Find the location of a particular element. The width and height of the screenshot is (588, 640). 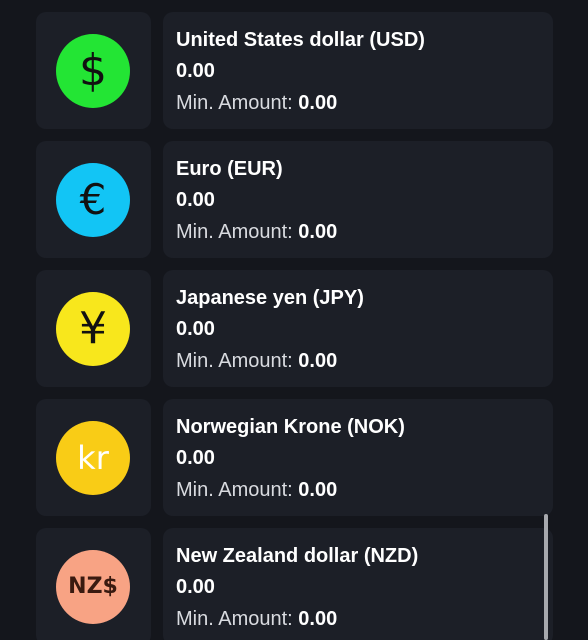

yen-sign-icon: ¥ is located at coordinates (93, 329).